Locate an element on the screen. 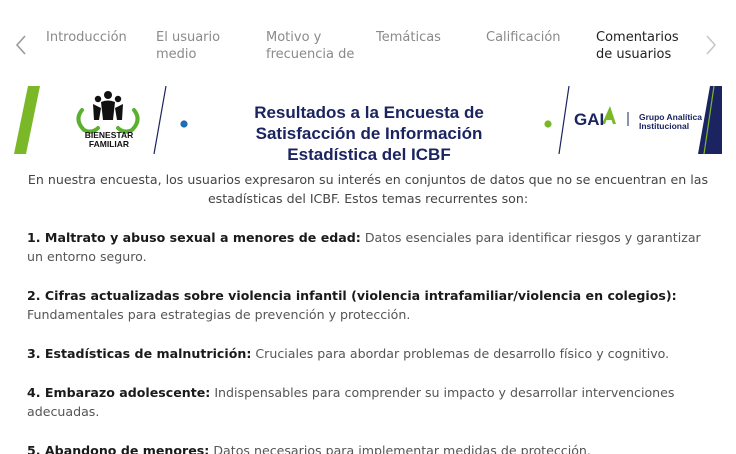 This screenshot has height=454, width=736. tab-introduccion: Introducción is located at coordinates (96, 37).